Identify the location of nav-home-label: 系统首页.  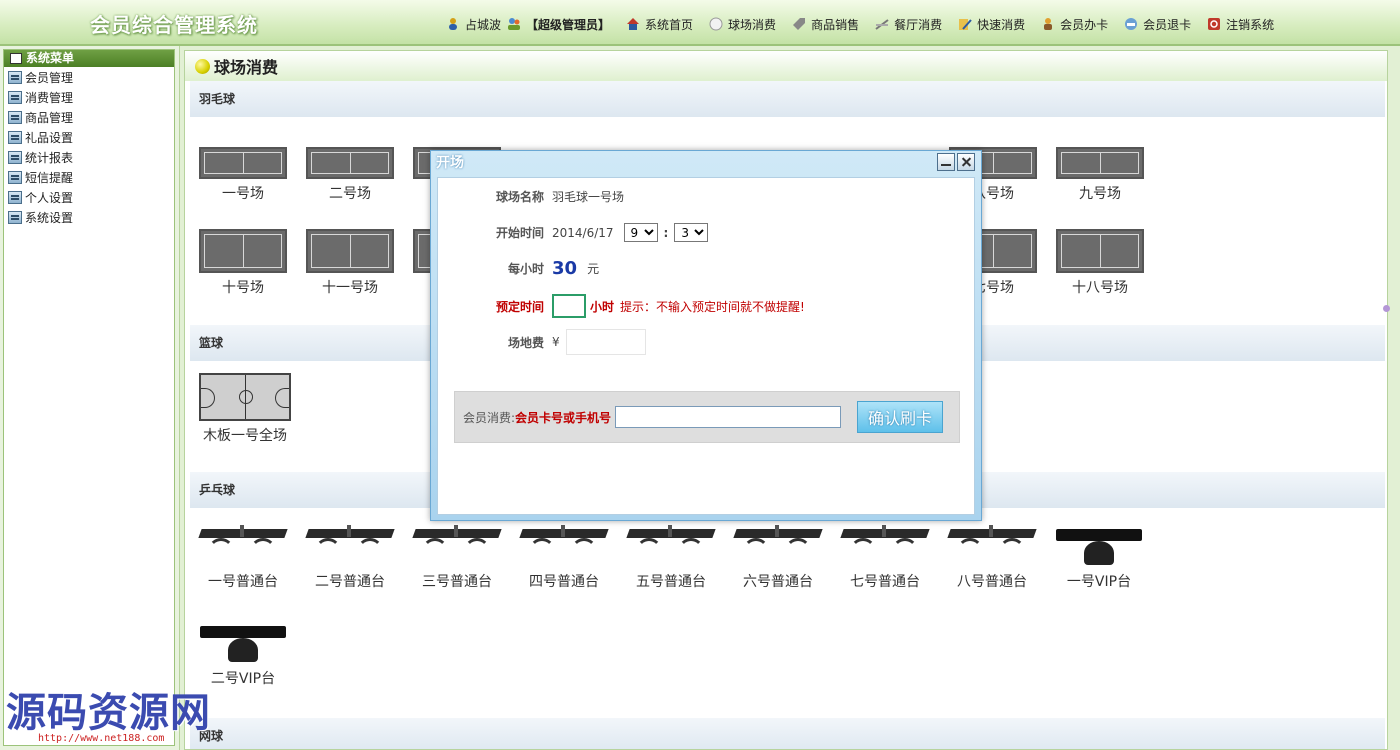
(669, 24).